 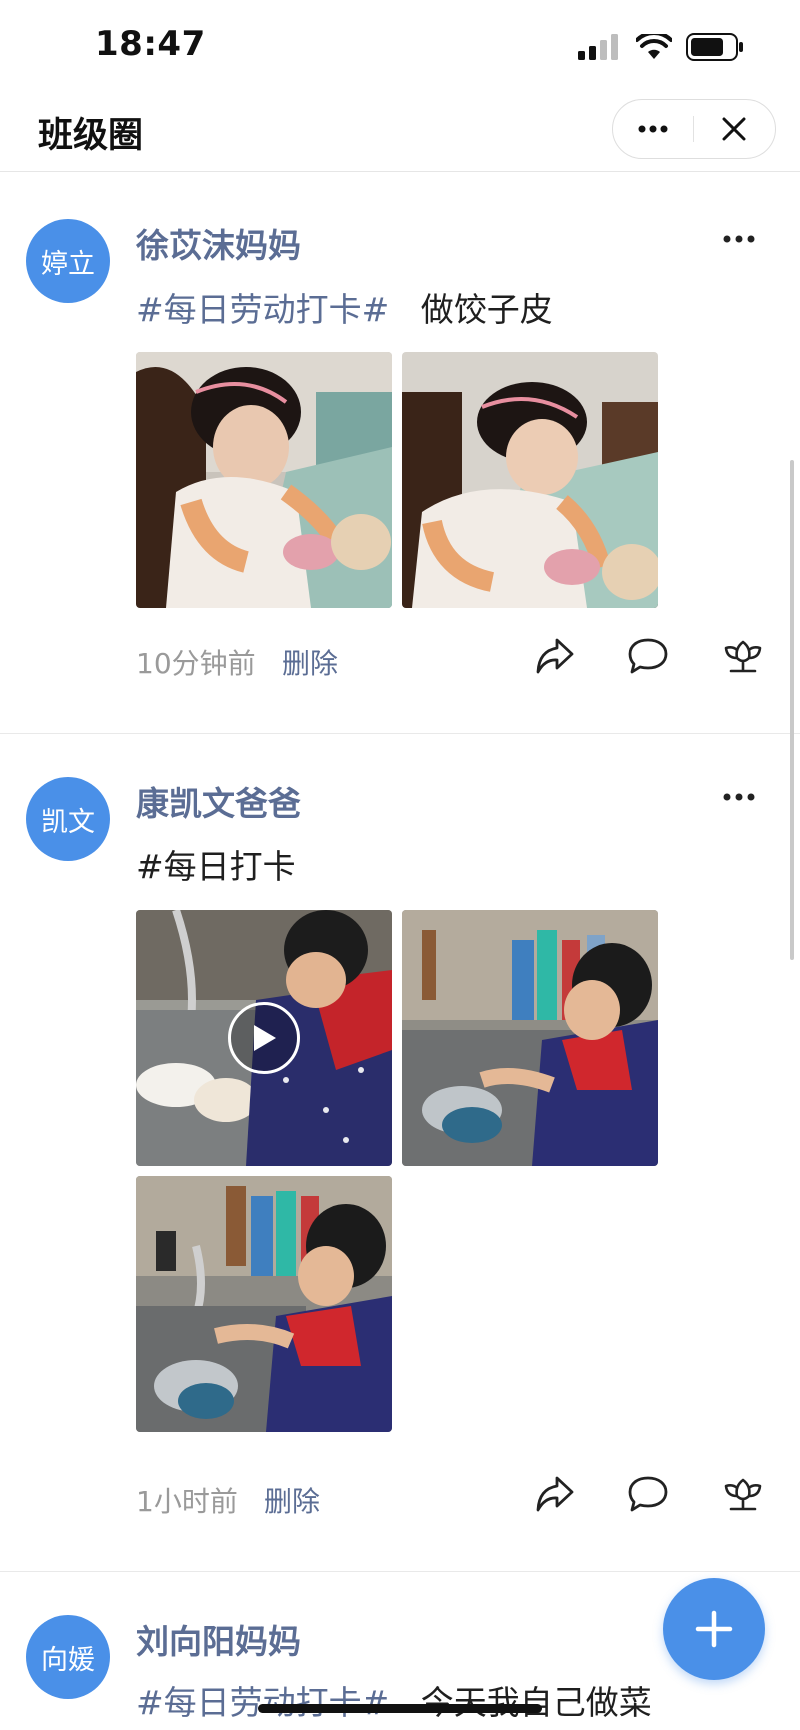 I want to click on post-content: #每日劳动打卡# 做饺子皮, so click(x=344, y=307).